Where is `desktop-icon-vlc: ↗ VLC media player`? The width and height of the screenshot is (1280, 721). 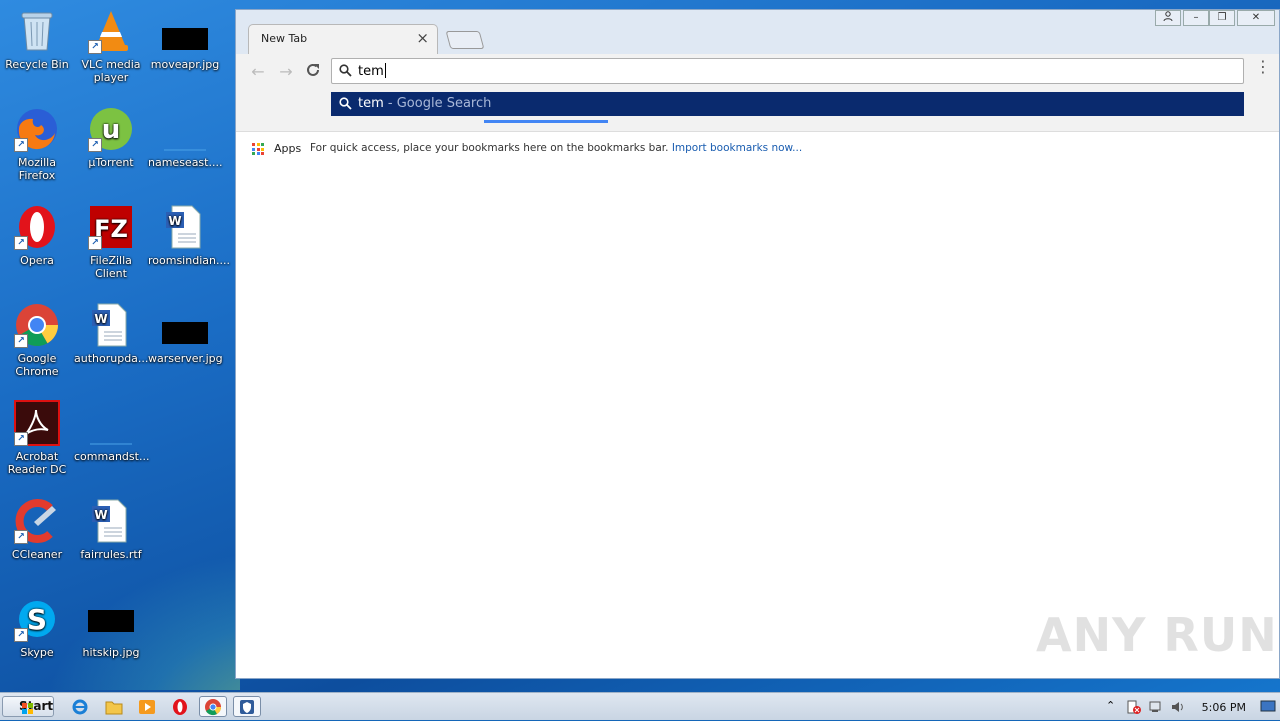 desktop-icon-vlc: ↗ VLC media player is located at coordinates (111, 44).